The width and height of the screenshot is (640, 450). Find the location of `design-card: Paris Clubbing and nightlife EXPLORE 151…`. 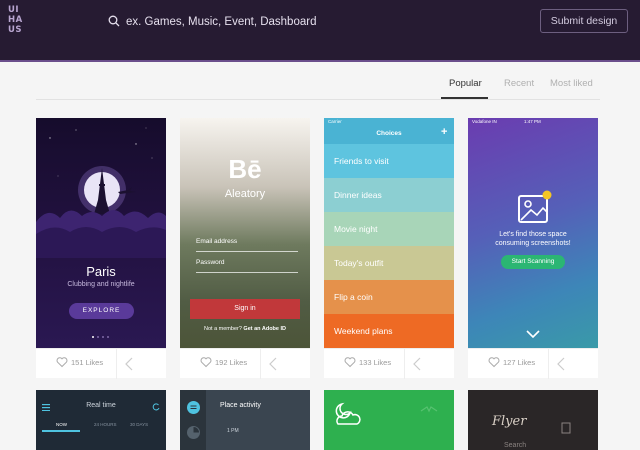

design-card: Paris Clubbing and nightlife EXPLORE 151… is located at coordinates (101, 248).